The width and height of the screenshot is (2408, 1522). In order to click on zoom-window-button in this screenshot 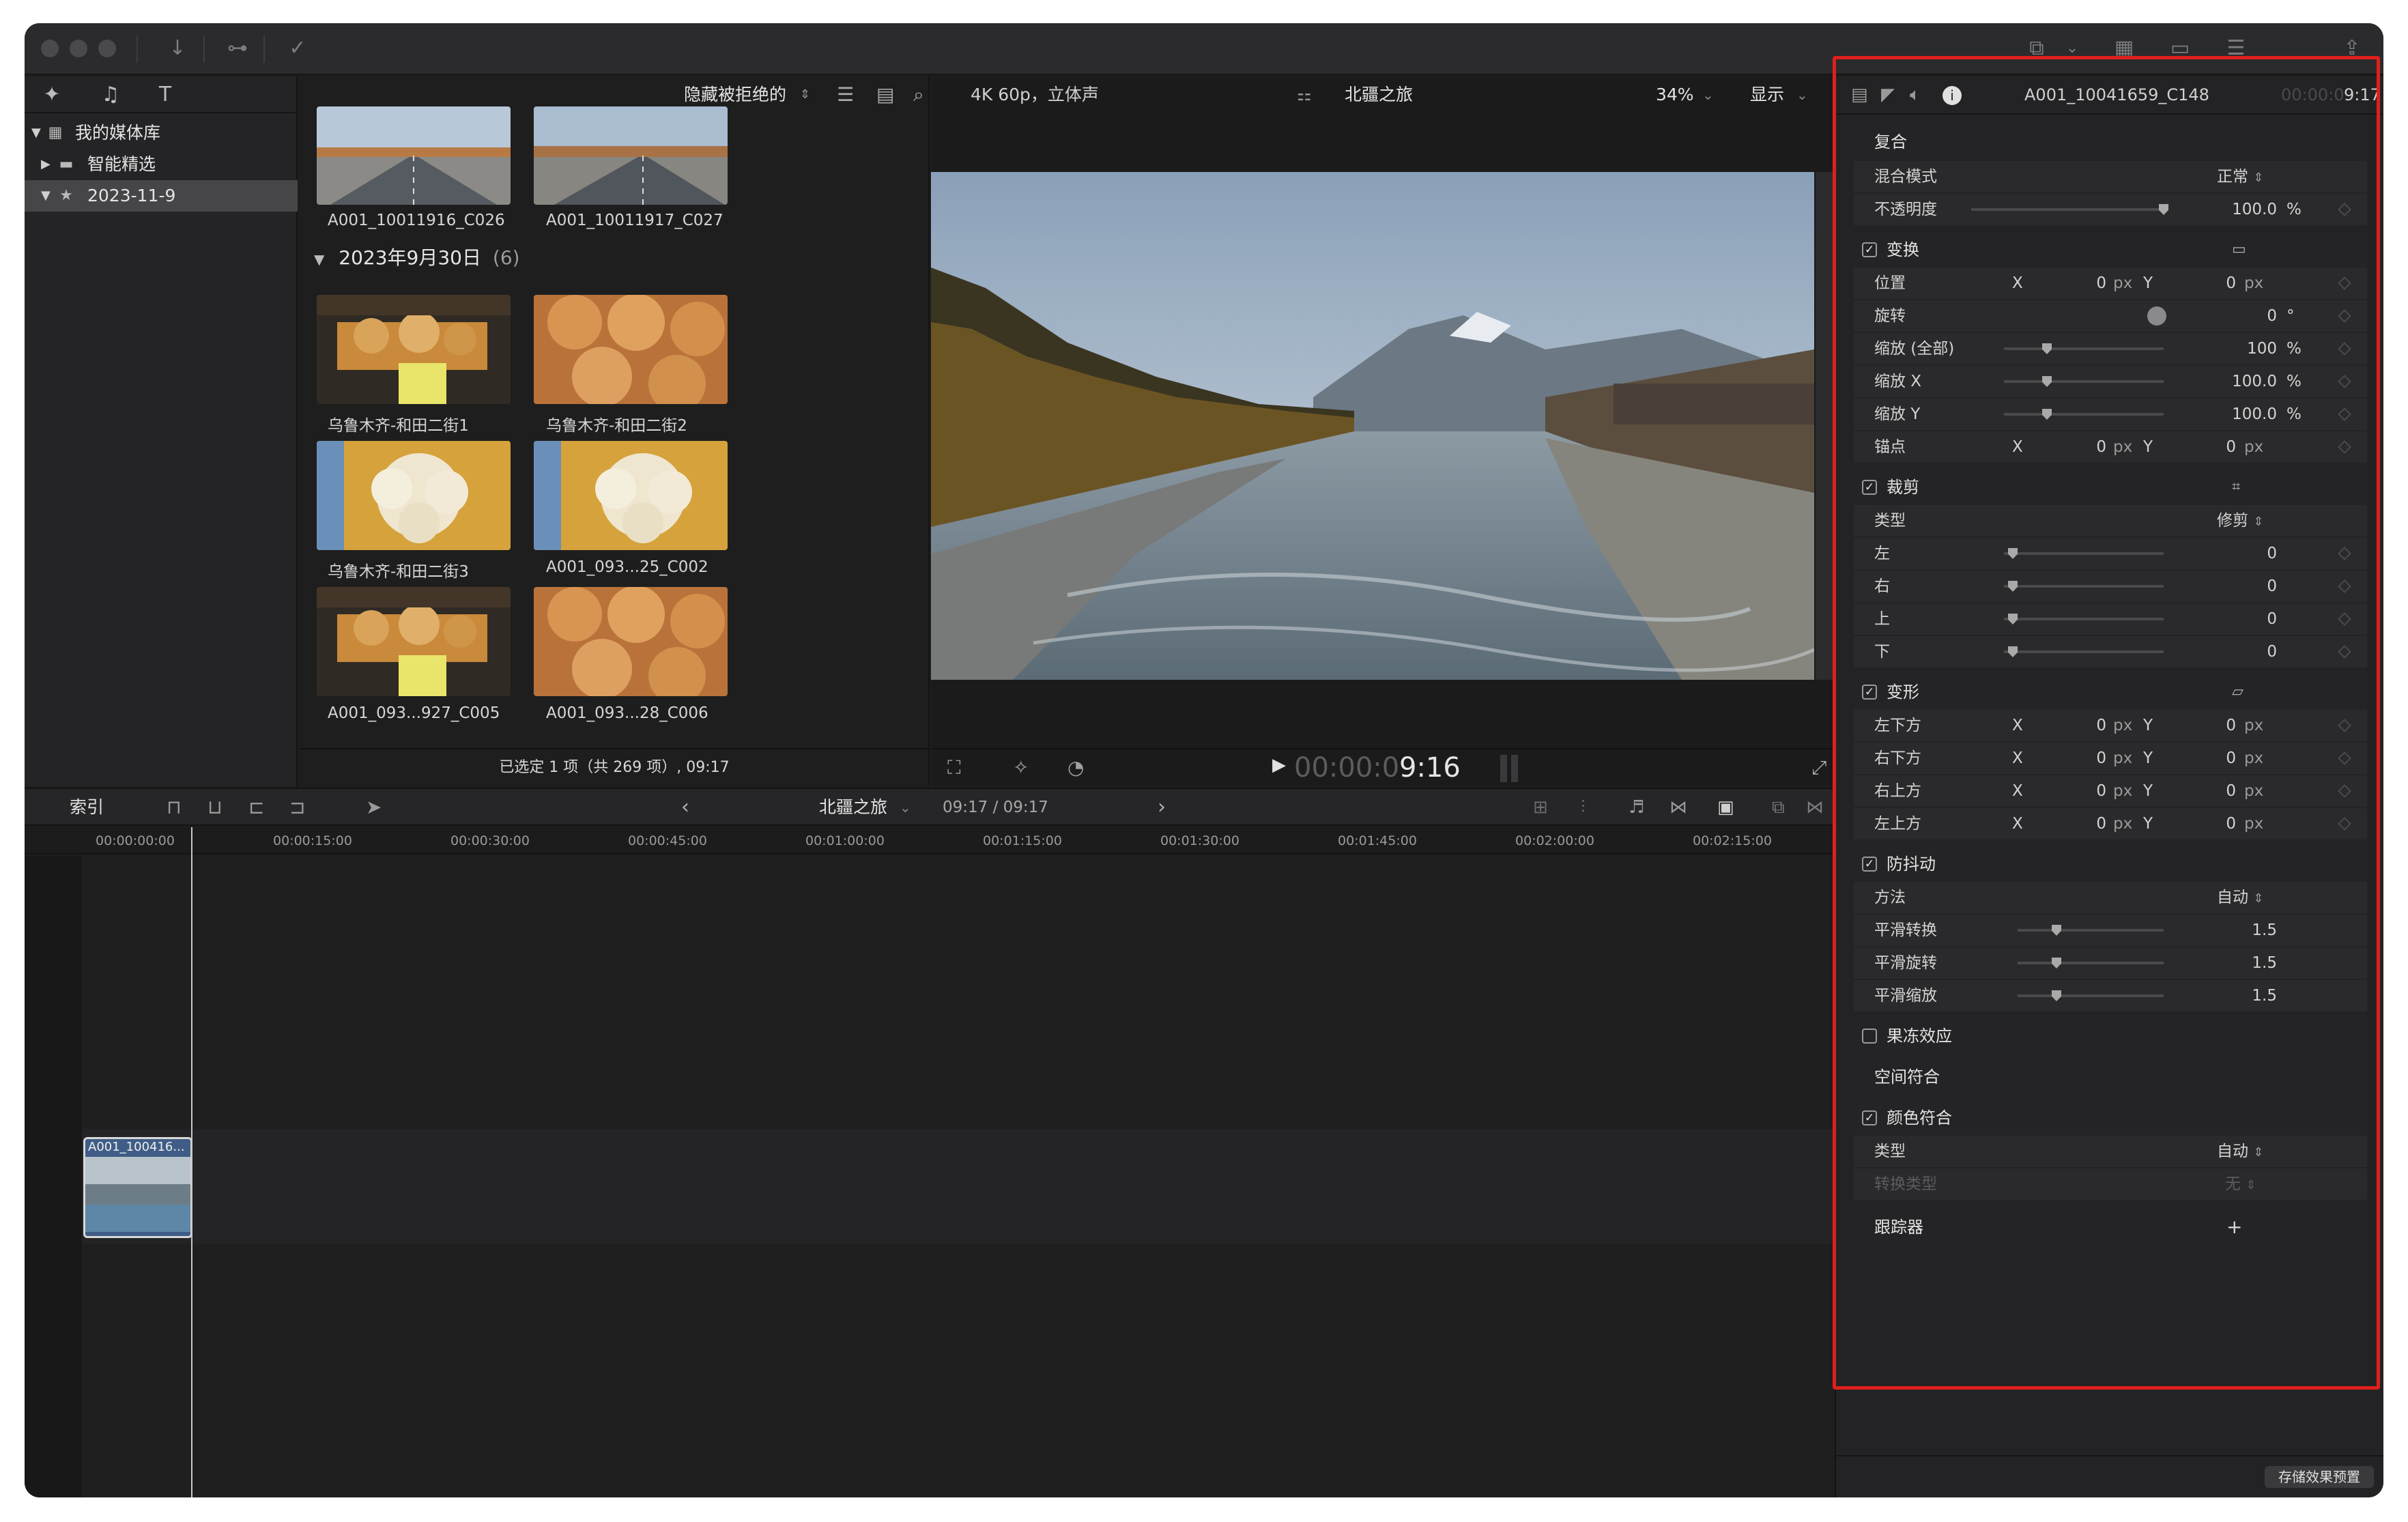, I will do `click(107, 48)`.